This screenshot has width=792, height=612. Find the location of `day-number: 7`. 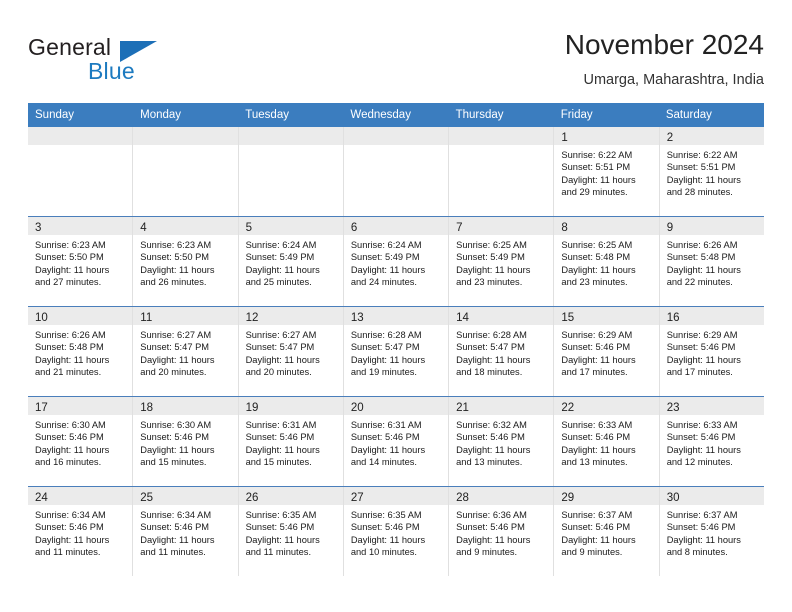

day-number: 7 is located at coordinates (459, 228).